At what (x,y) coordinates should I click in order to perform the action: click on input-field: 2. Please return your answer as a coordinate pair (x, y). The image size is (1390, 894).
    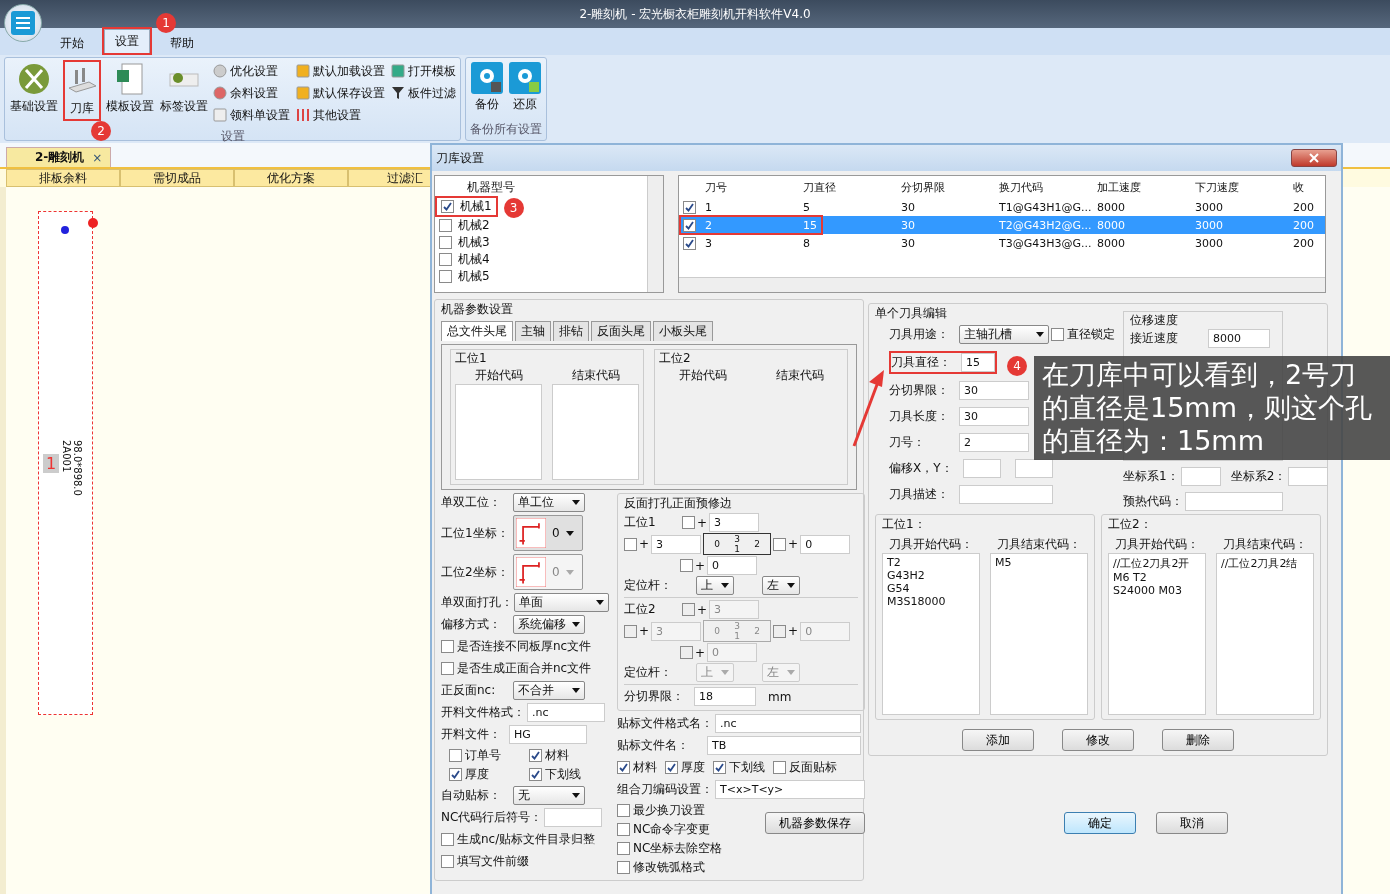
    Looking at the image, I should click on (994, 442).